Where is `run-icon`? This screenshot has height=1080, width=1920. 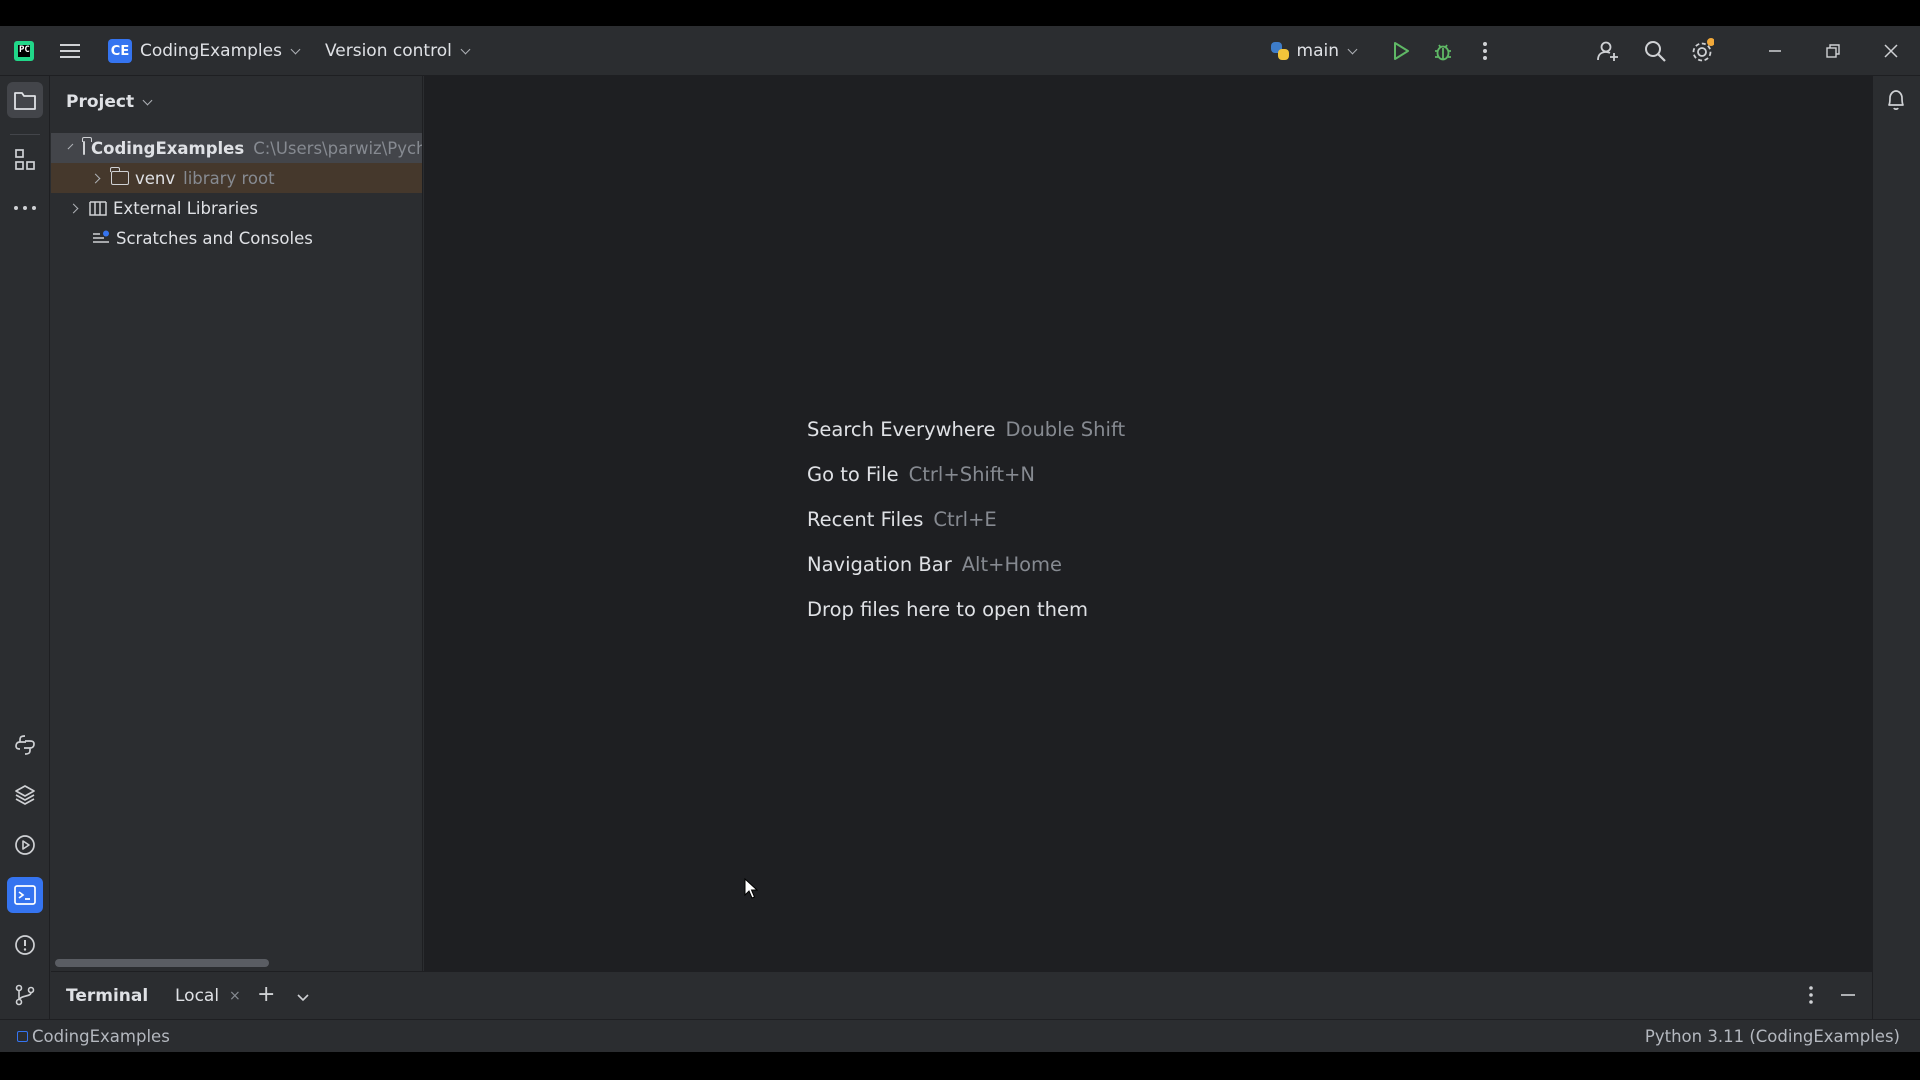 run-icon is located at coordinates (1401, 51).